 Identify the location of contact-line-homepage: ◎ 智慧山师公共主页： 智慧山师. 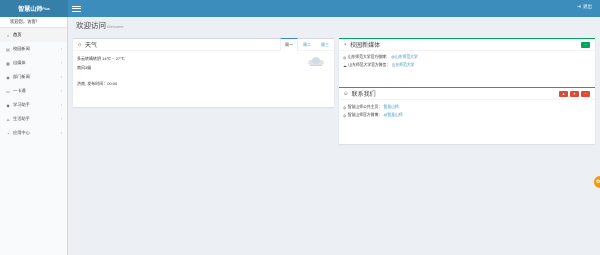
(371, 107).